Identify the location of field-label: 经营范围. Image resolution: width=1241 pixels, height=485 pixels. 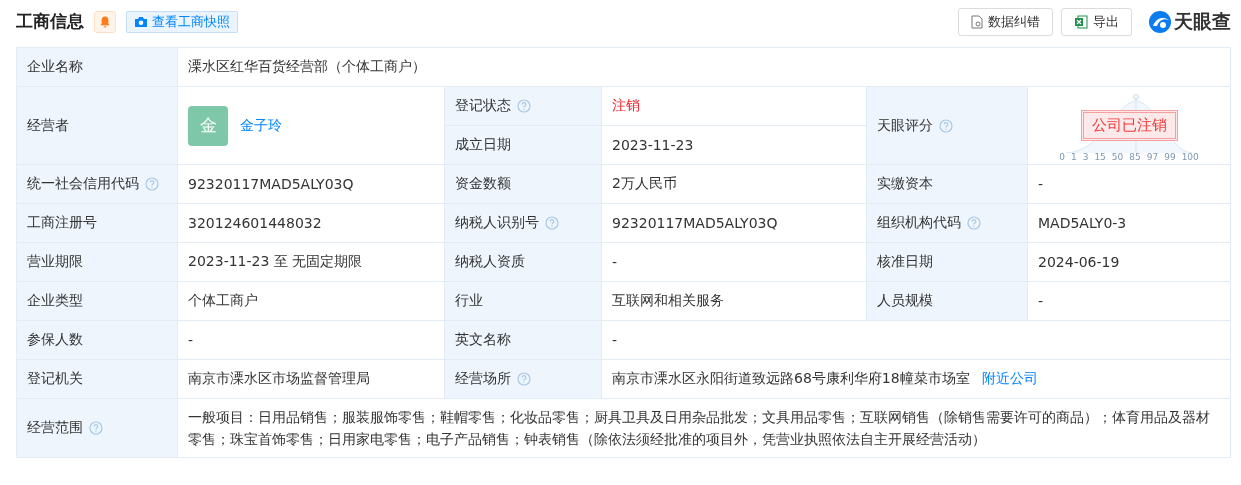
(55, 428).